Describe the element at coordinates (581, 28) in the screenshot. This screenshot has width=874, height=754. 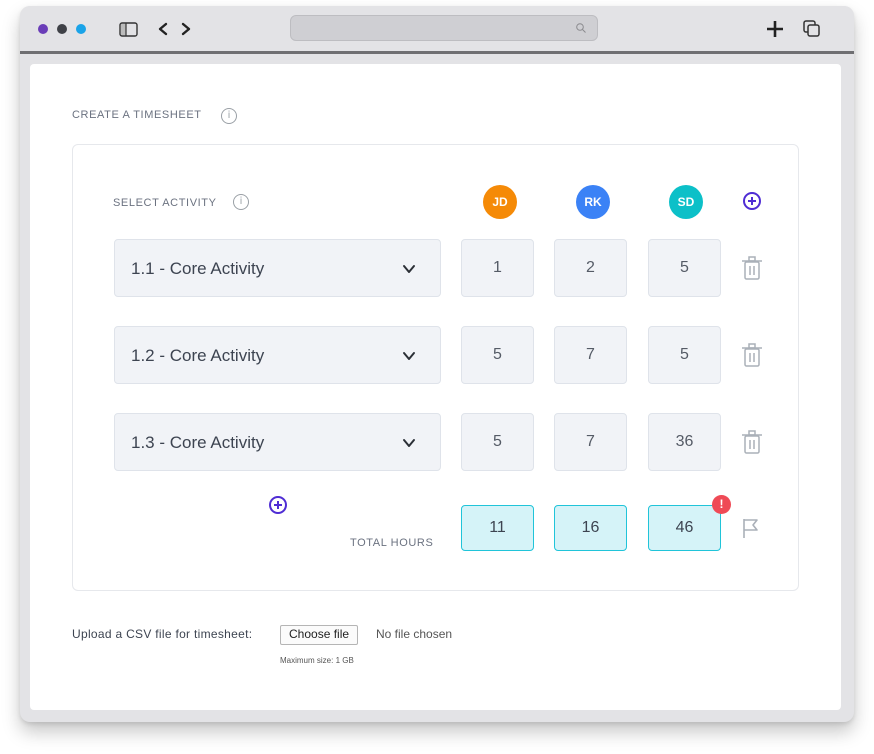
I see `search-icon` at that location.